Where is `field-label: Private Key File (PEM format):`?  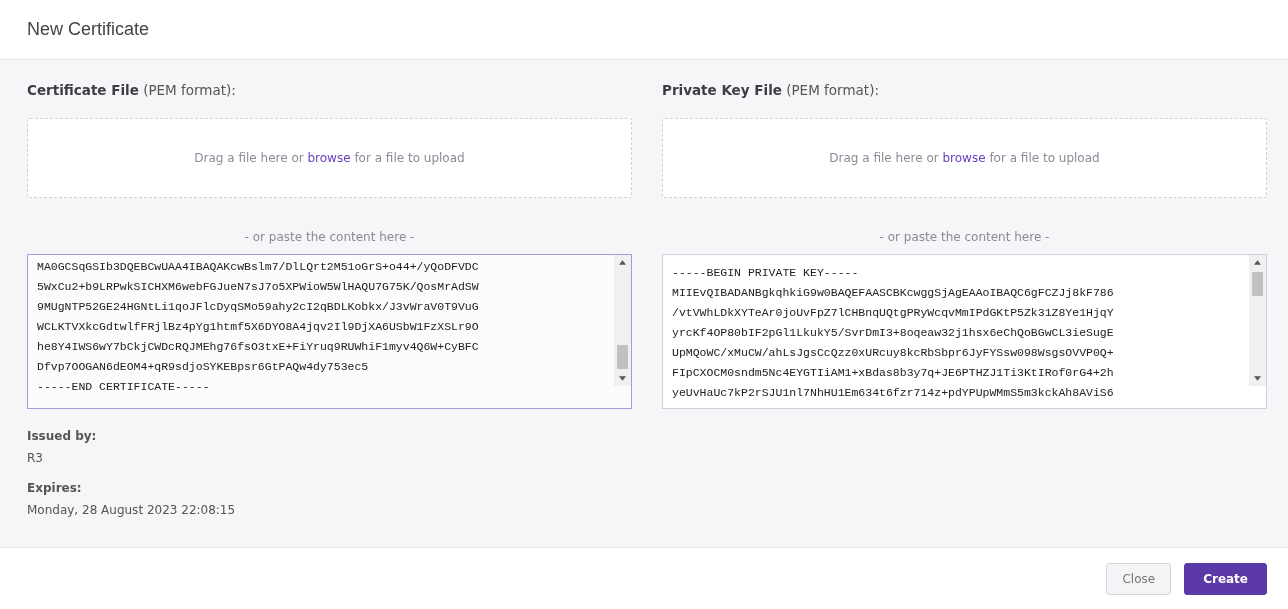
field-label: Private Key File (PEM format): is located at coordinates (771, 90).